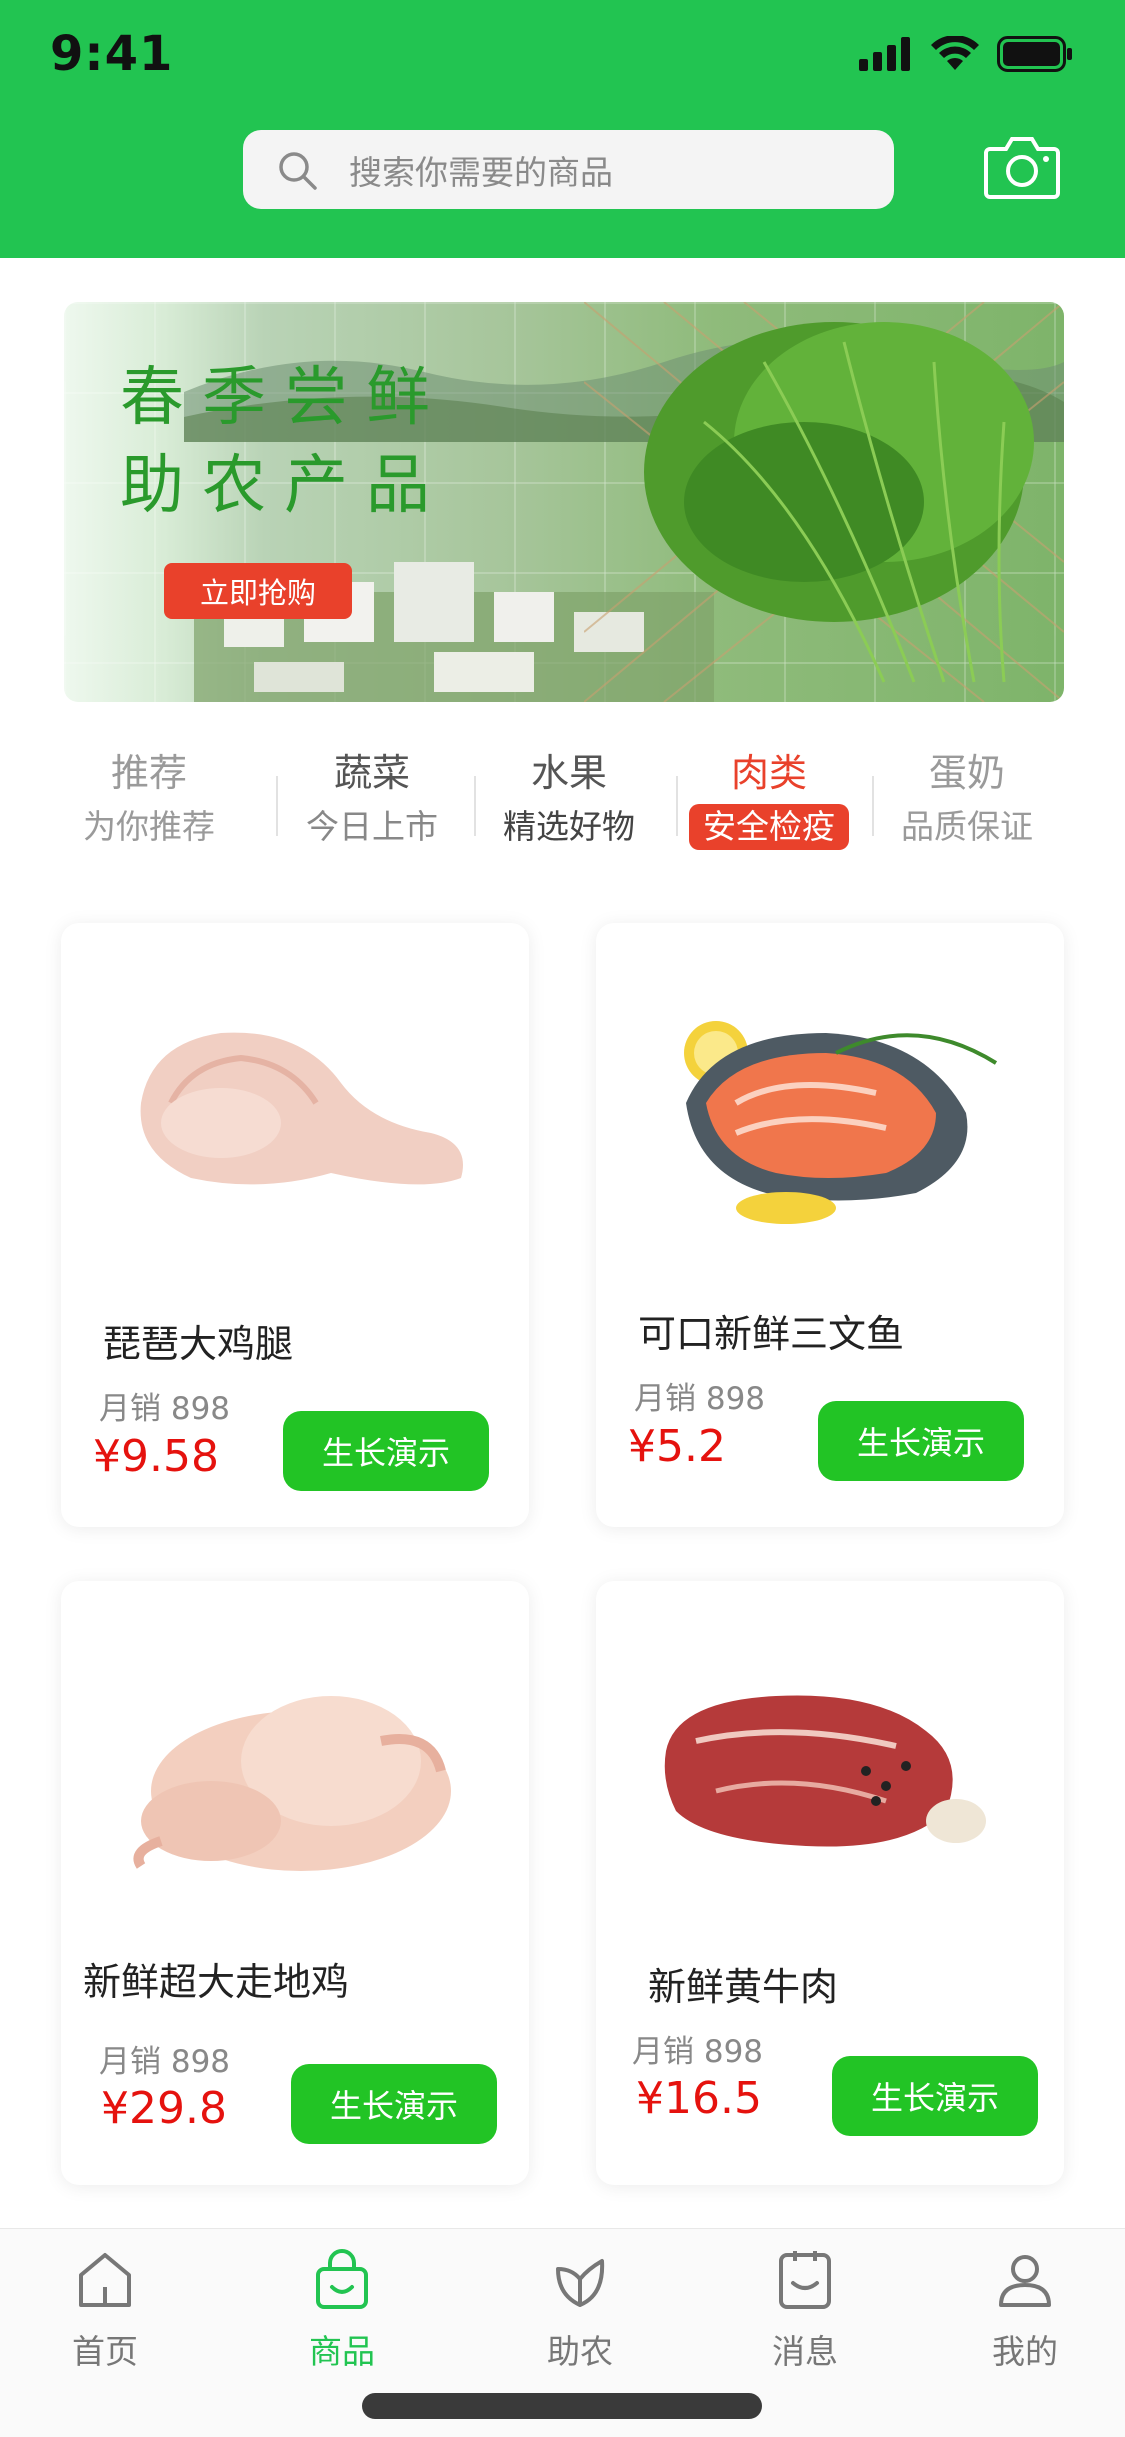 This screenshot has width=1125, height=2437. I want to click on product-card: 琵琶大鸡腿 月销 898 ¥9.58 生长演示, so click(295, 1225).